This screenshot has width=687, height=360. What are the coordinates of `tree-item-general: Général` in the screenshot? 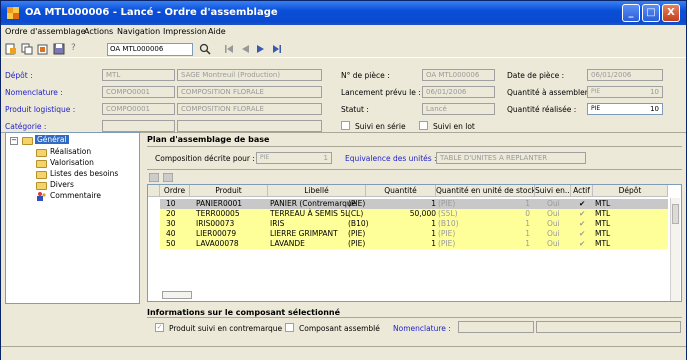 It's located at (52, 139).